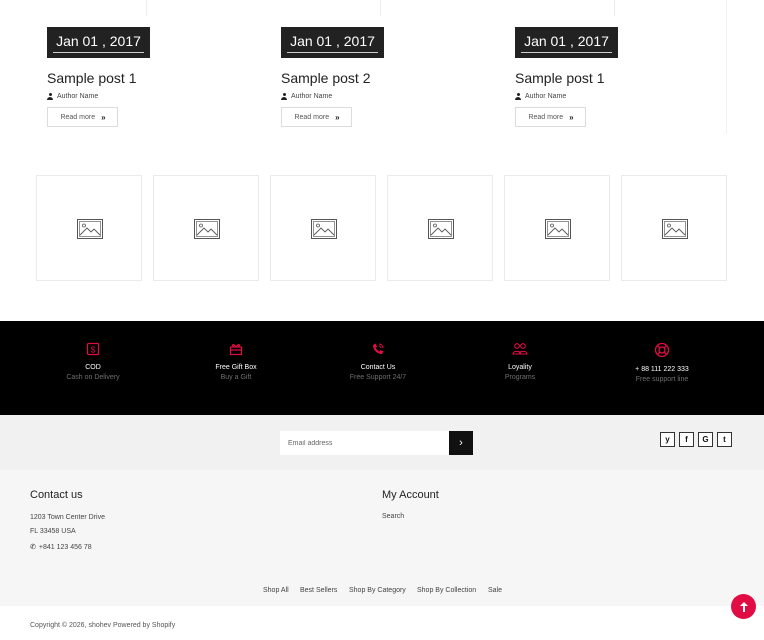  I want to click on service-title: Contact Us, so click(378, 367).